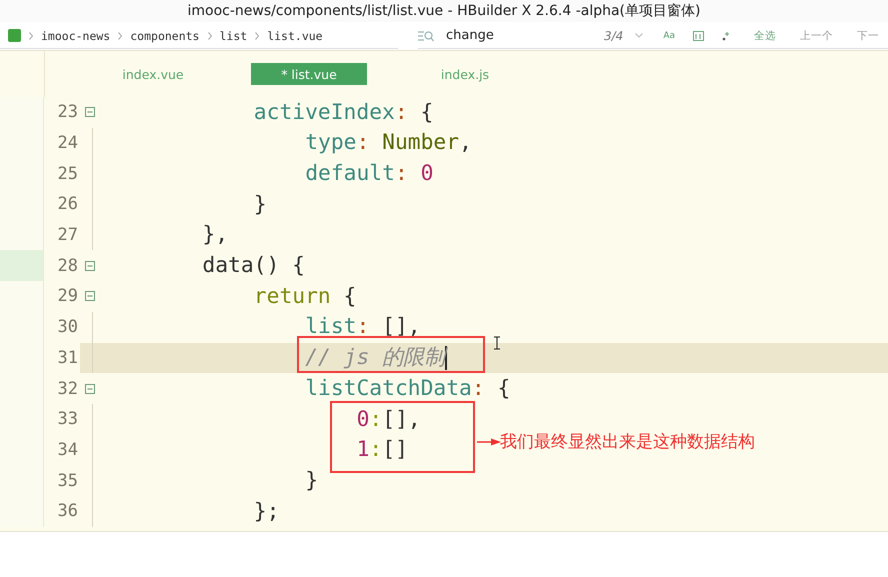  What do you see at coordinates (67, 420) in the screenshot?
I see `line-number: 33` at bounding box center [67, 420].